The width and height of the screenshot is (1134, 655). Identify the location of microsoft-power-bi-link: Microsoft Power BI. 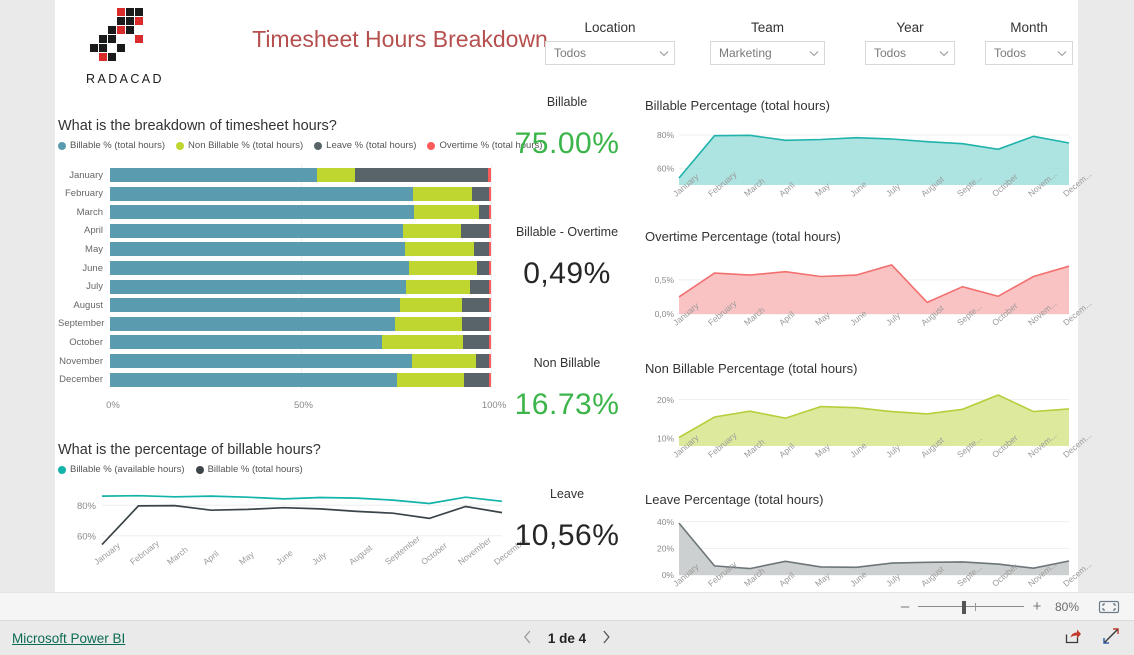
(68, 638).